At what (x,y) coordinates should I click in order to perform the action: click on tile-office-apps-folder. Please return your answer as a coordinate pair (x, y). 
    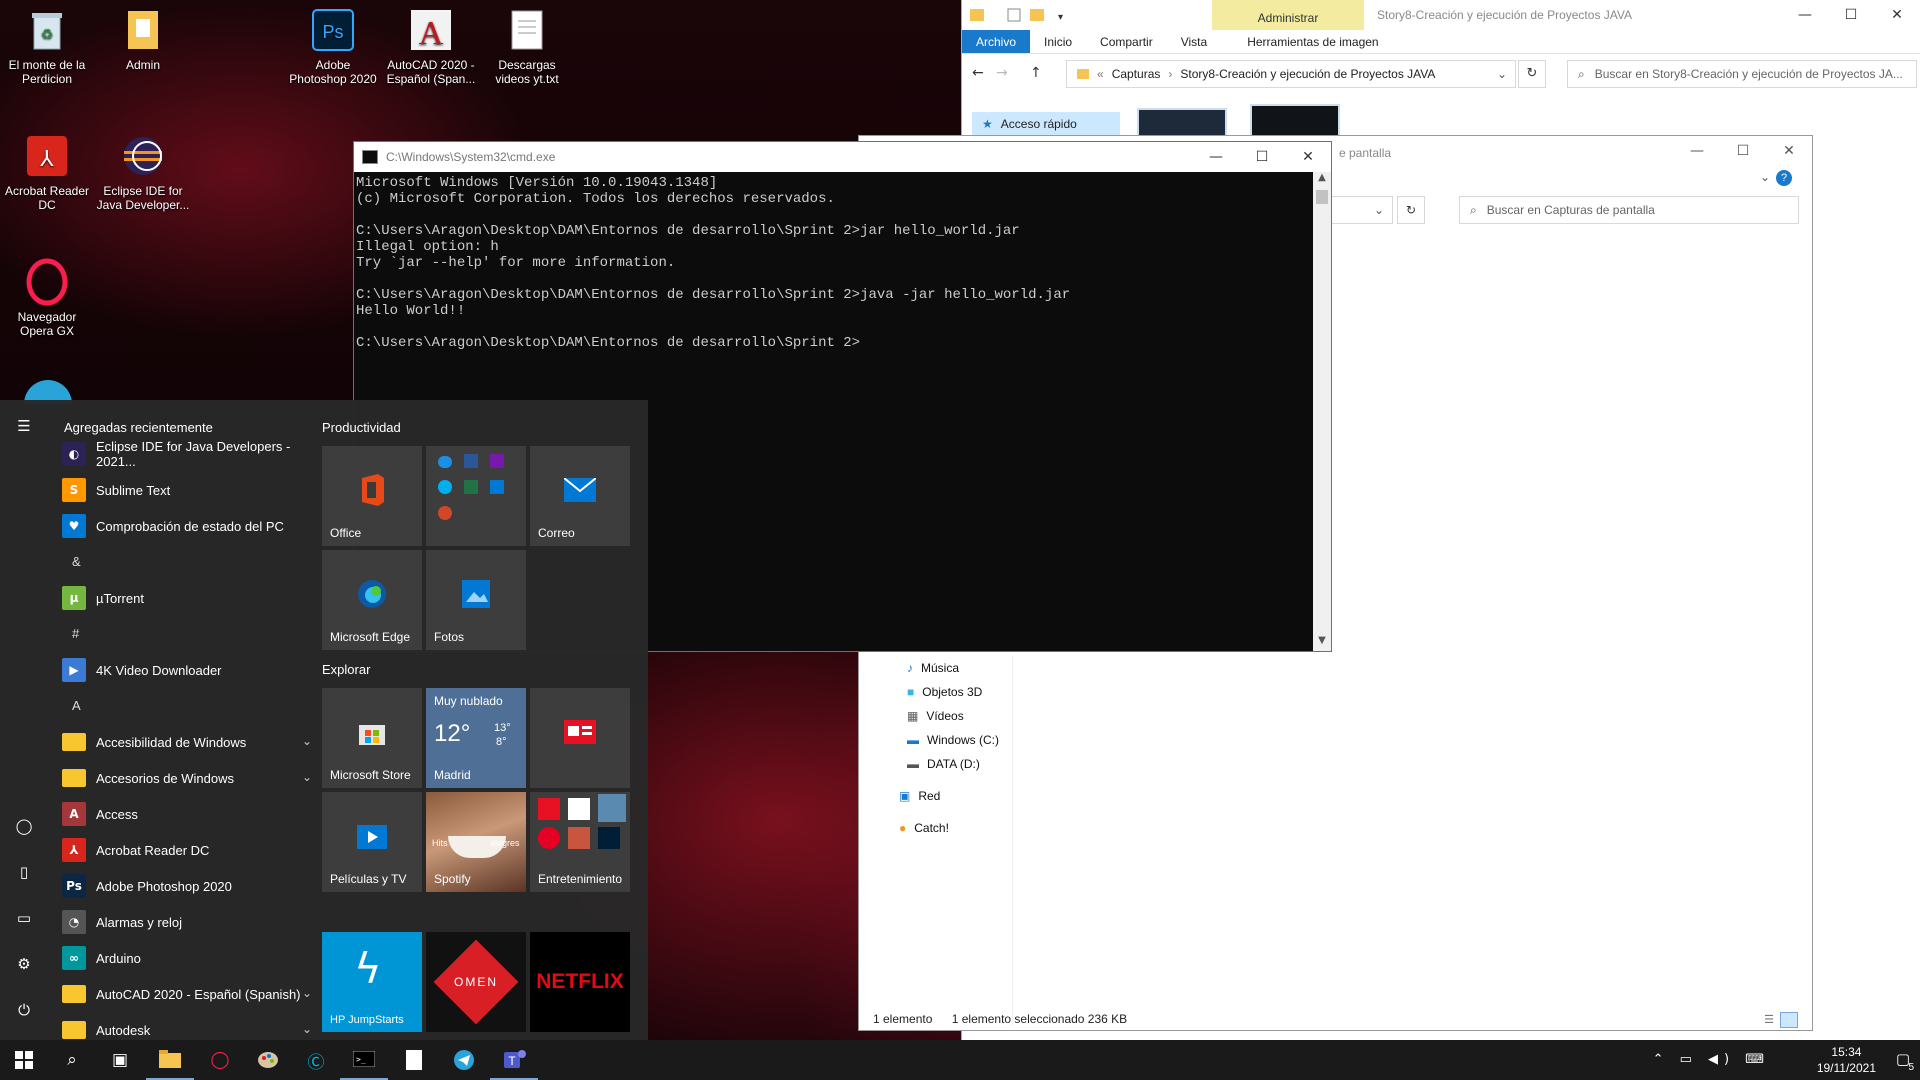
    Looking at the image, I should click on (476, 496).